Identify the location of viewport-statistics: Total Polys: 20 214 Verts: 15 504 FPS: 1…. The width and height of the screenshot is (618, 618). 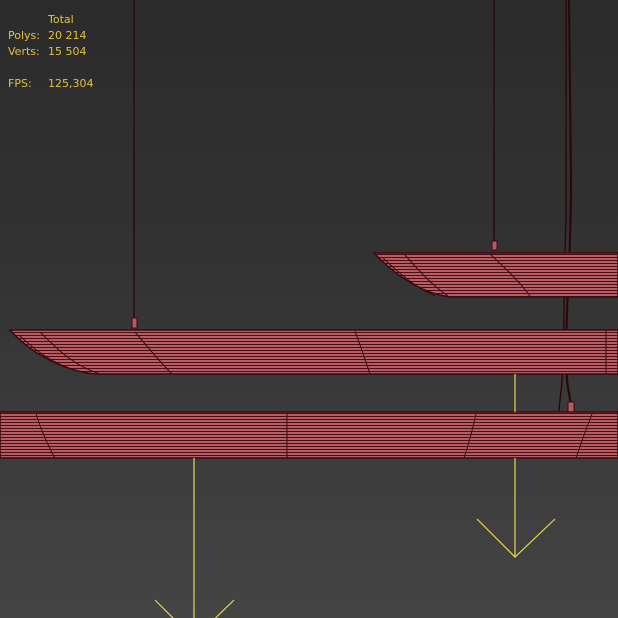
(51, 52).